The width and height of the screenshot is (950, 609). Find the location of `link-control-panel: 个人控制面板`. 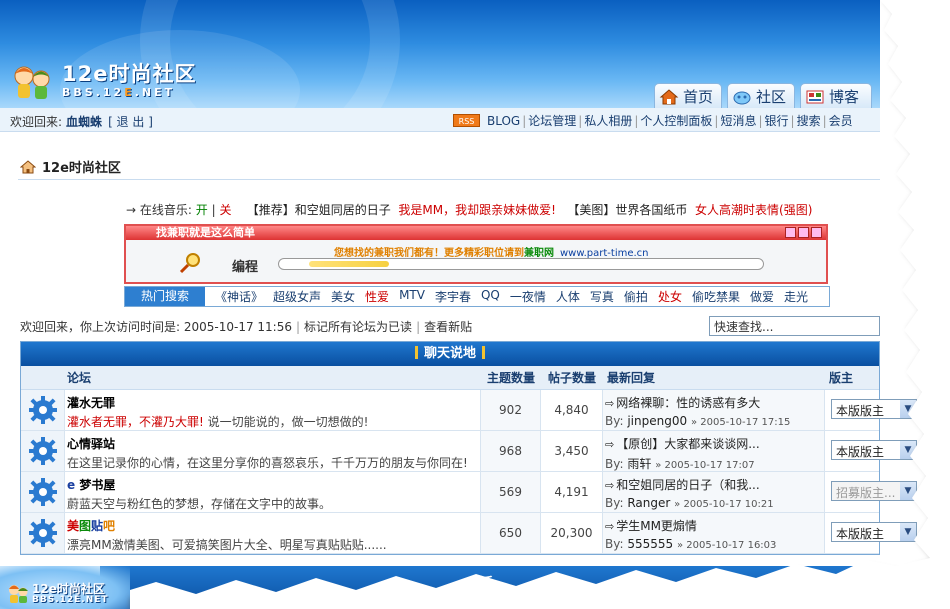

link-control-panel: 个人控制面板 is located at coordinates (676, 120).